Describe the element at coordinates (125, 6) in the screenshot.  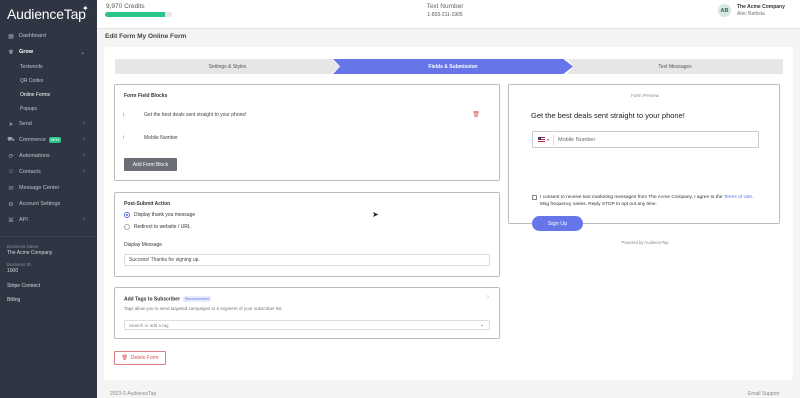
I see `credits-label: 9,970 Credits` at that location.